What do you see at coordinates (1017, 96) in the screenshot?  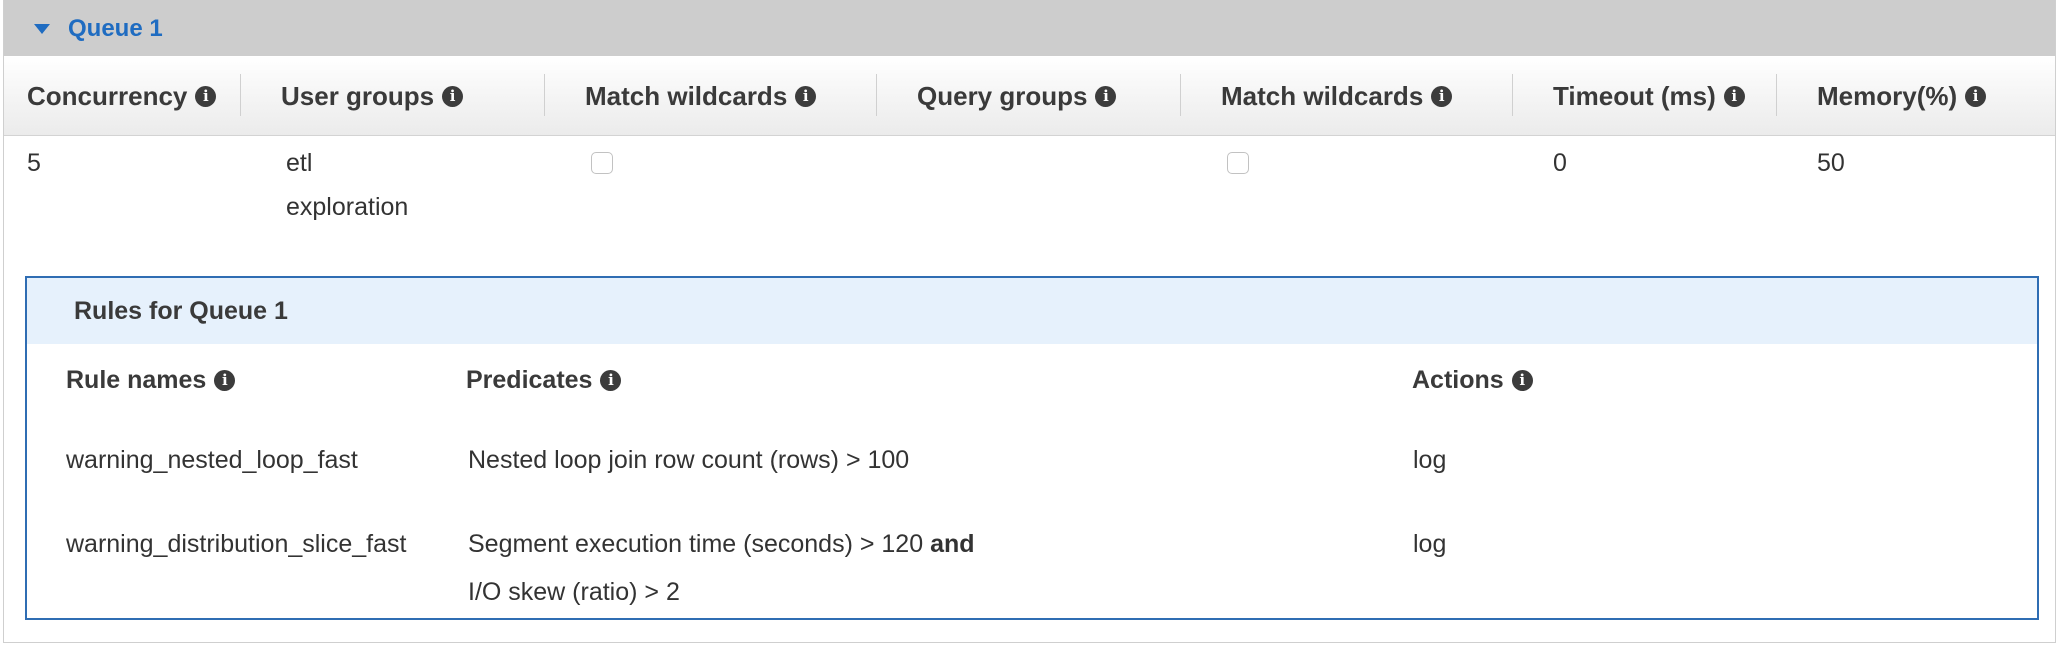 I see `column-header-query-groups: Query groups i` at bounding box center [1017, 96].